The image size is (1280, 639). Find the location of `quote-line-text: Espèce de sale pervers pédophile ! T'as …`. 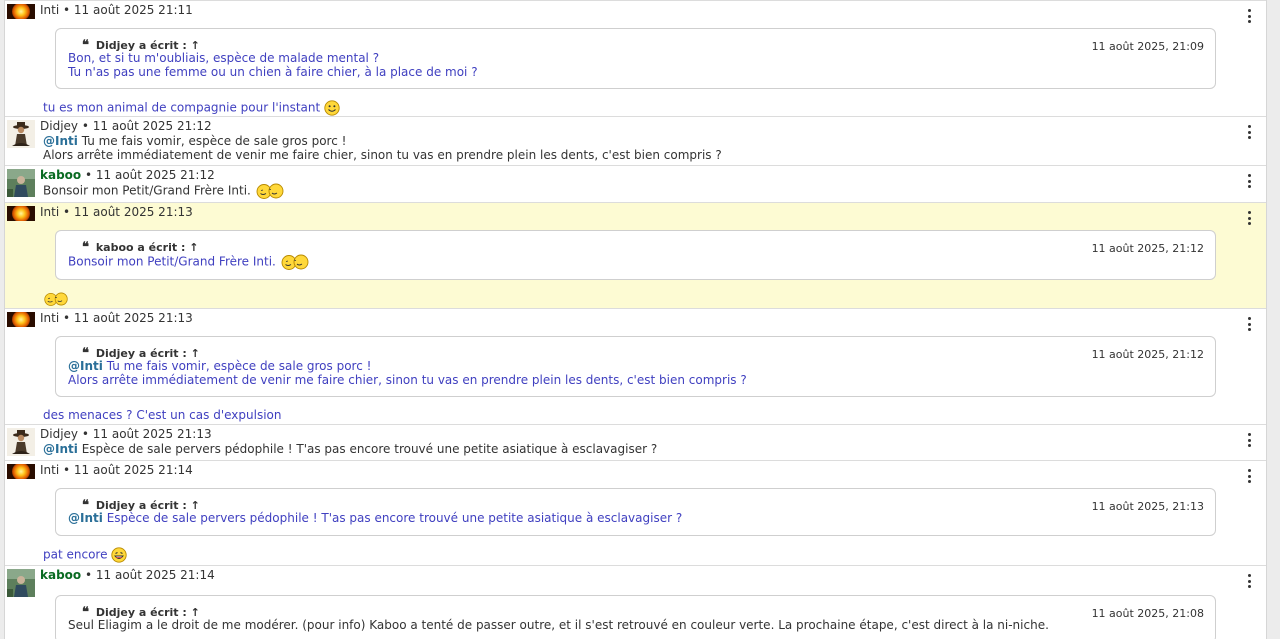

quote-line-text: Espèce de sale pervers pédophile ! T'as … is located at coordinates (394, 518).